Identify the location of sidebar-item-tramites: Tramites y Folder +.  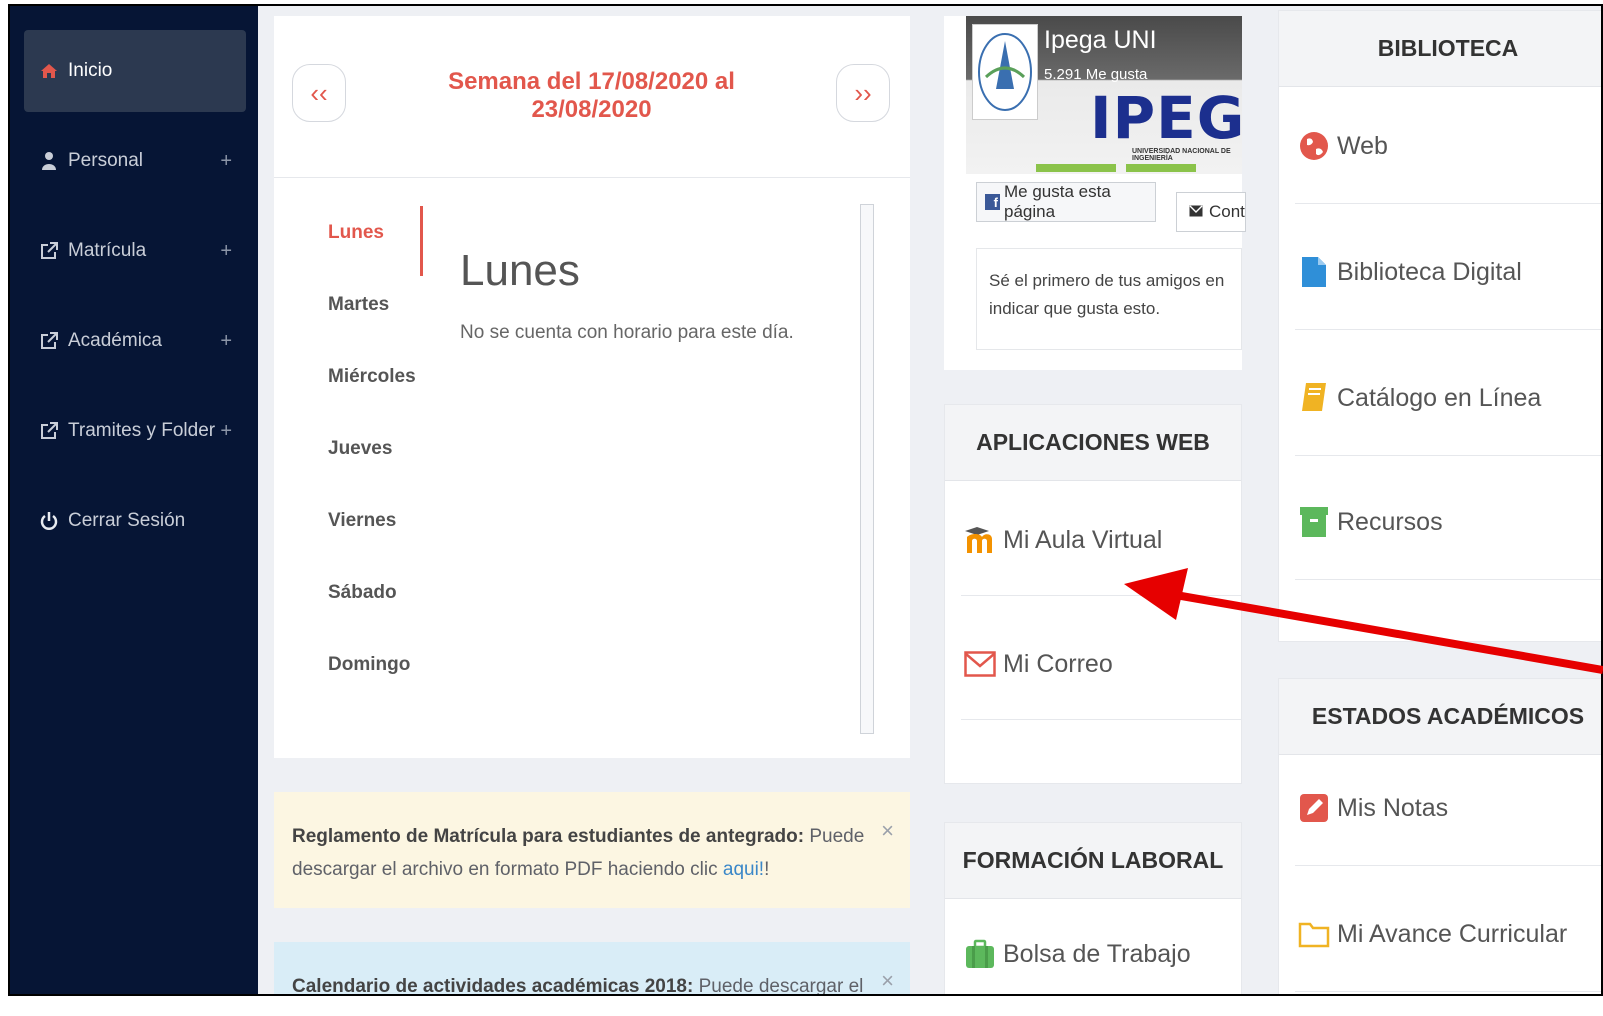
(135, 431).